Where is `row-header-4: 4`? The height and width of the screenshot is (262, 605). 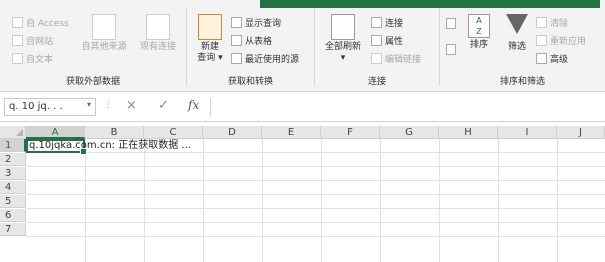 row-header-4: 4 is located at coordinates (13, 187).